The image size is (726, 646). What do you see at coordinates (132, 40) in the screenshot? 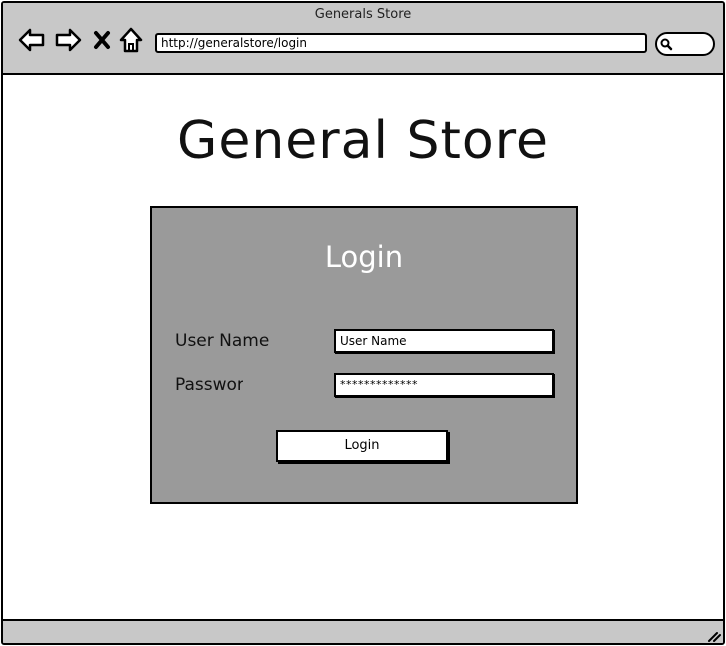
I see `home-icon` at bounding box center [132, 40].